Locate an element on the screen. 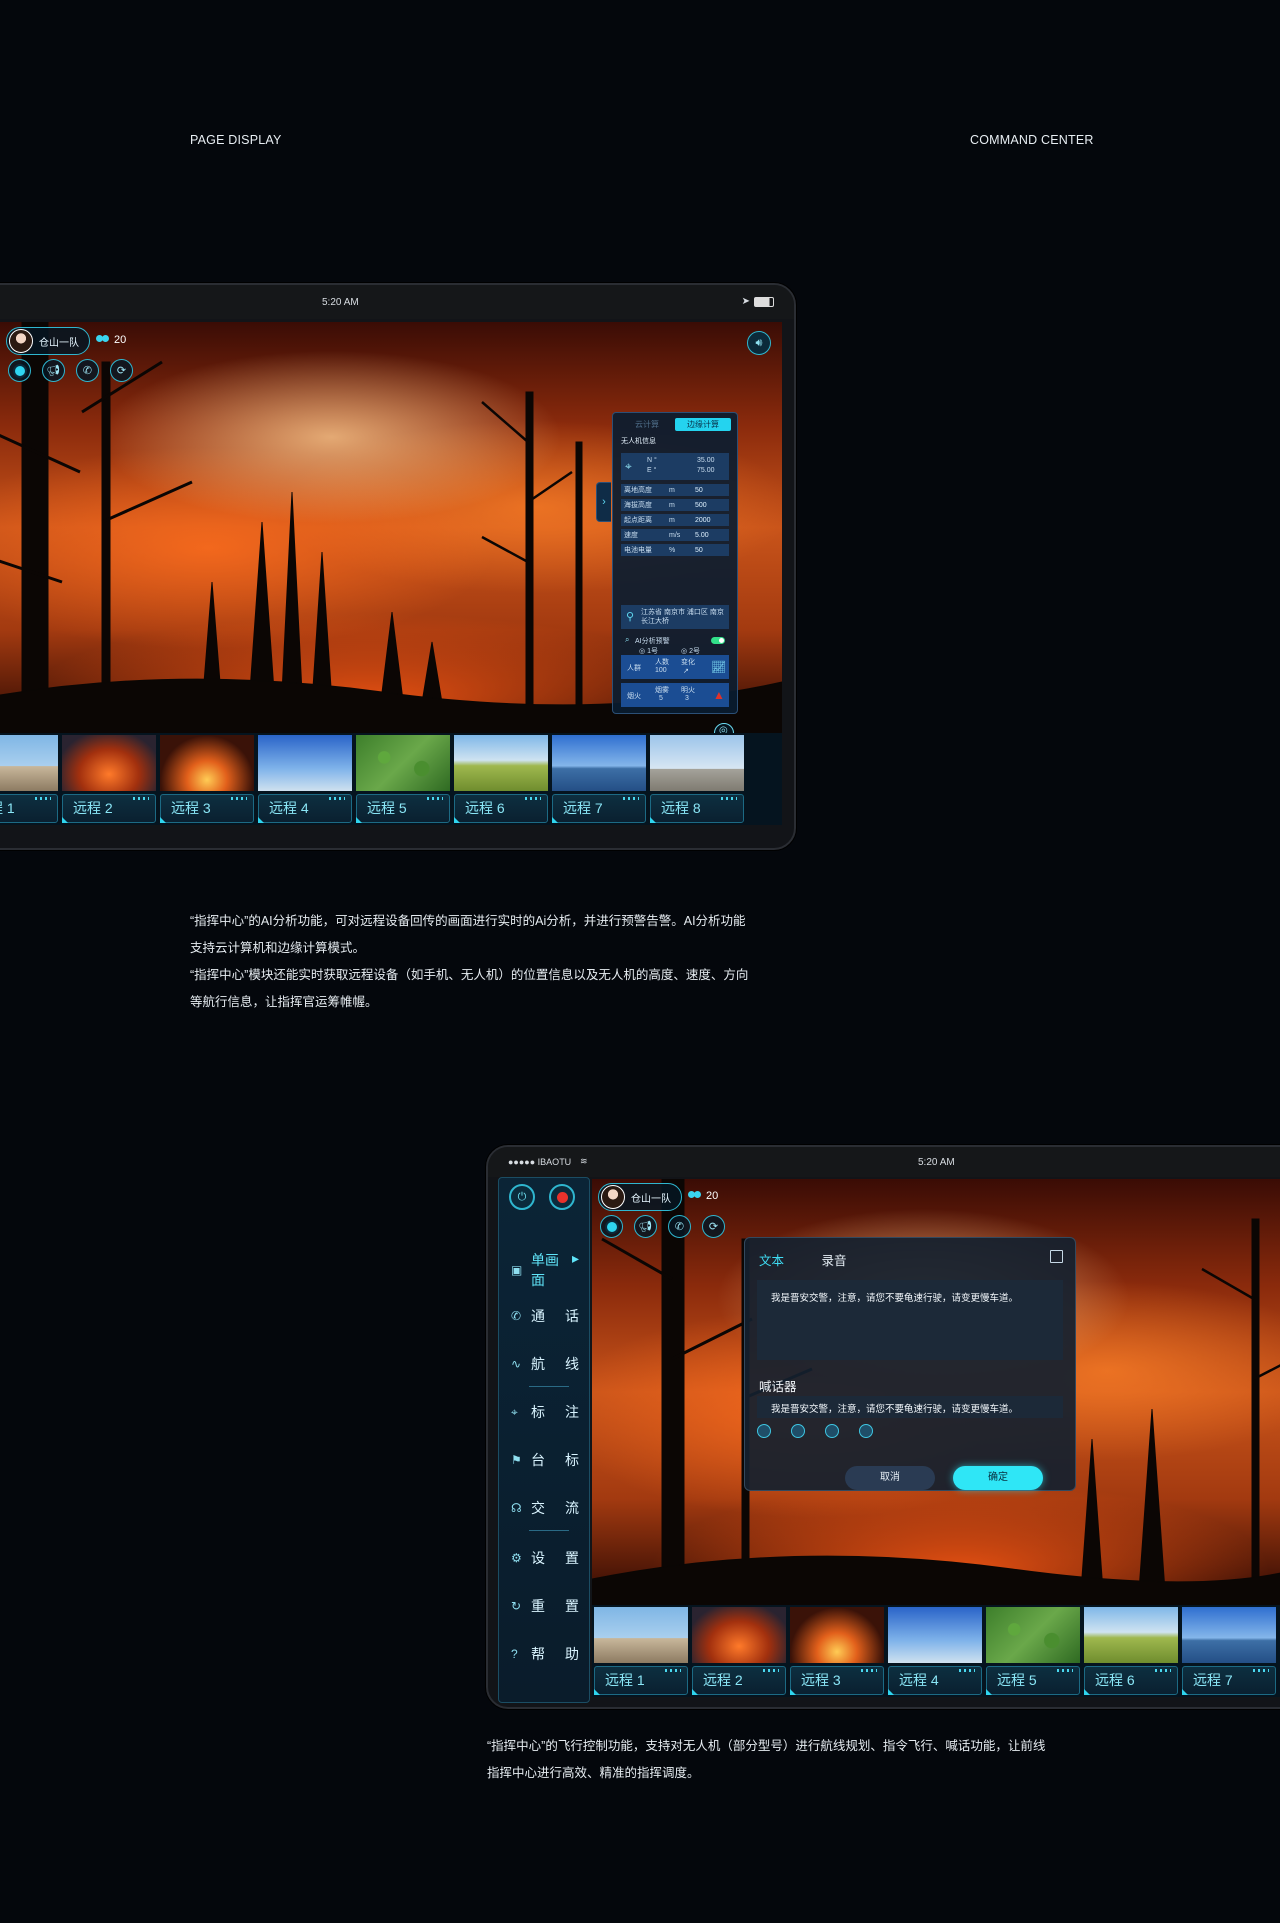 The height and width of the screenshot is (1923, 1280). info-row-unit: % is located at coordinates (672, 550).